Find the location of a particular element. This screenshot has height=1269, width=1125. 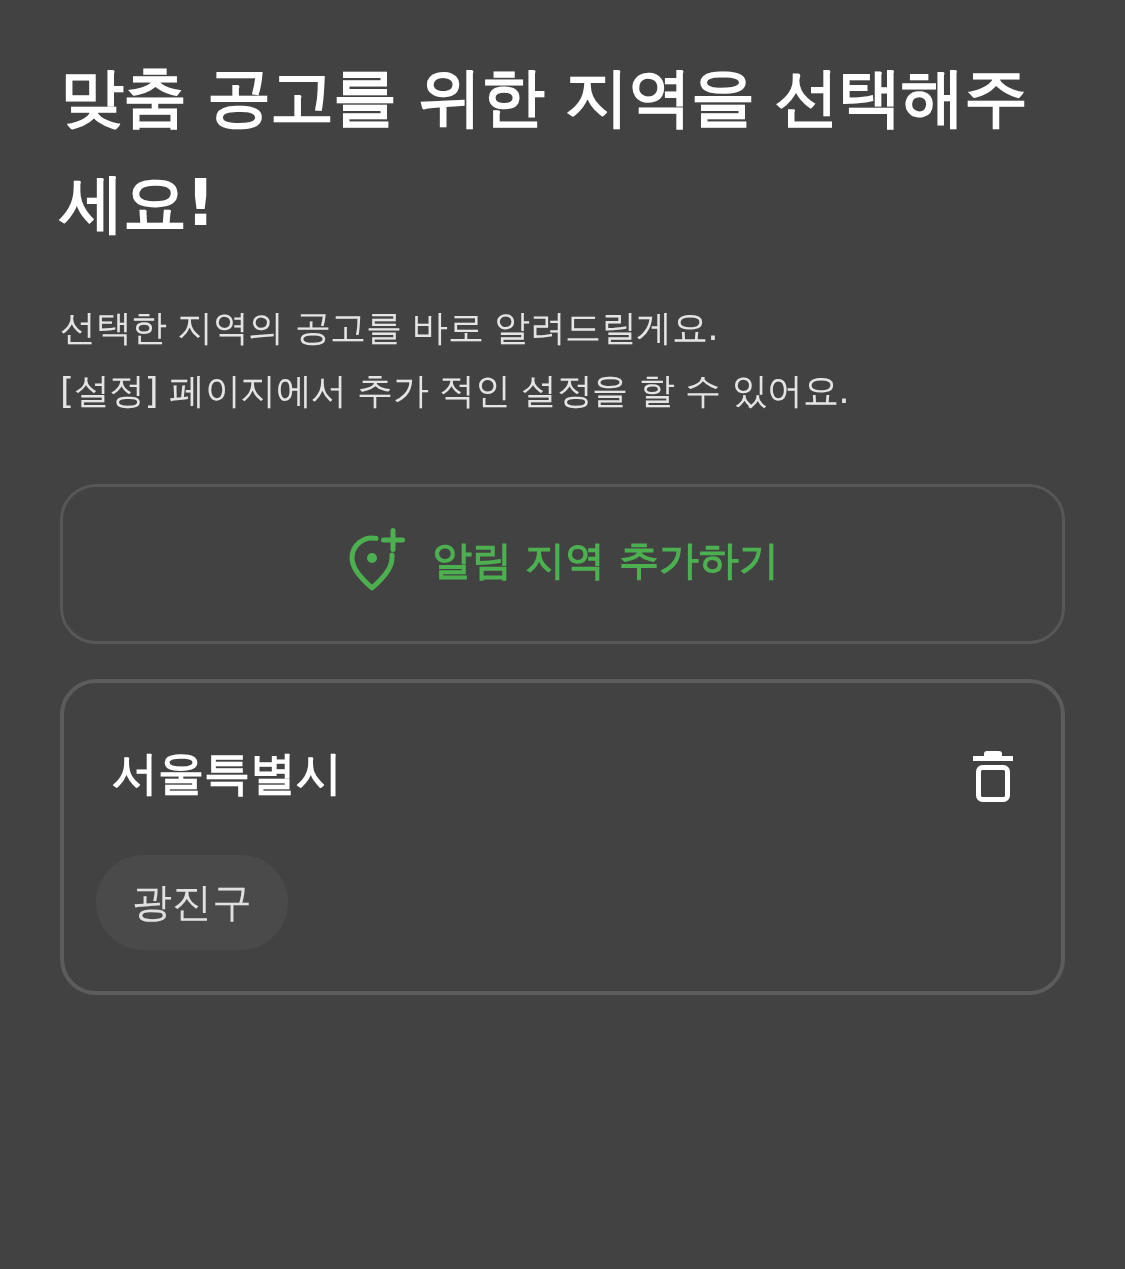

description-text: 선택한 지역의 공고를 바로 알려드릴게요. [설정] 페이지에서 추가 적인 설정을 할 수 있어요. is located at coordinates (455, 359).